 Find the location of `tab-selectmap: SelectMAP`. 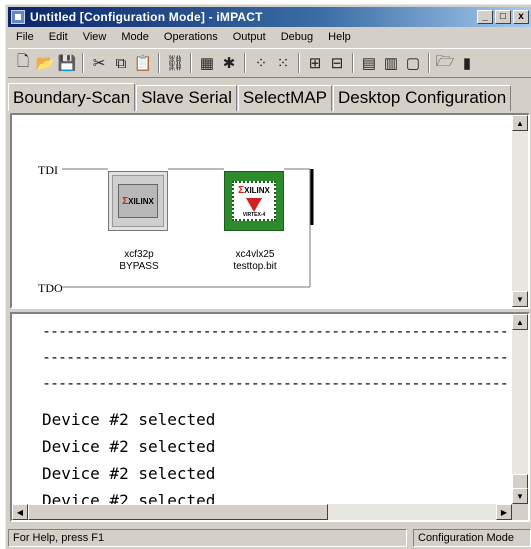

tab-selectmap: SelectMAP is located at coordinates (284, 98).